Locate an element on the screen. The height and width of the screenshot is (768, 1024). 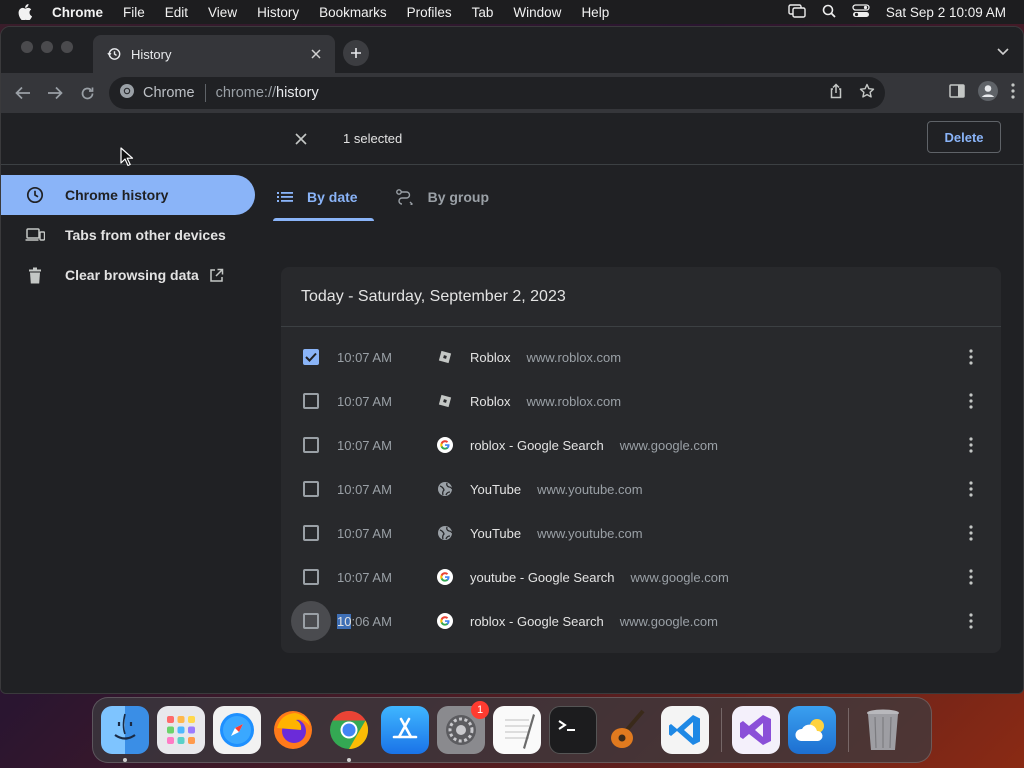
forward-arrow-icon is located at coordinates (55, 93).